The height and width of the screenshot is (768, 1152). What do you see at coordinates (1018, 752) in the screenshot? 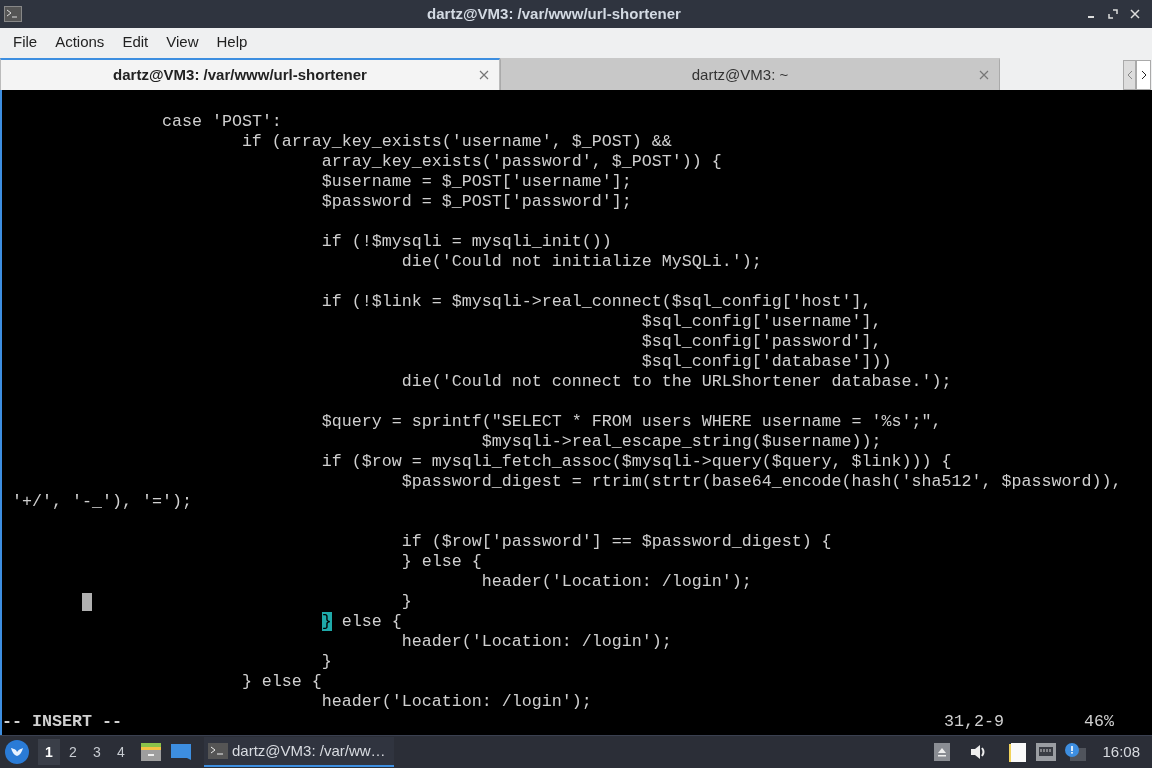
I see `clipboard-icon` at bounding box center [1018, 752].